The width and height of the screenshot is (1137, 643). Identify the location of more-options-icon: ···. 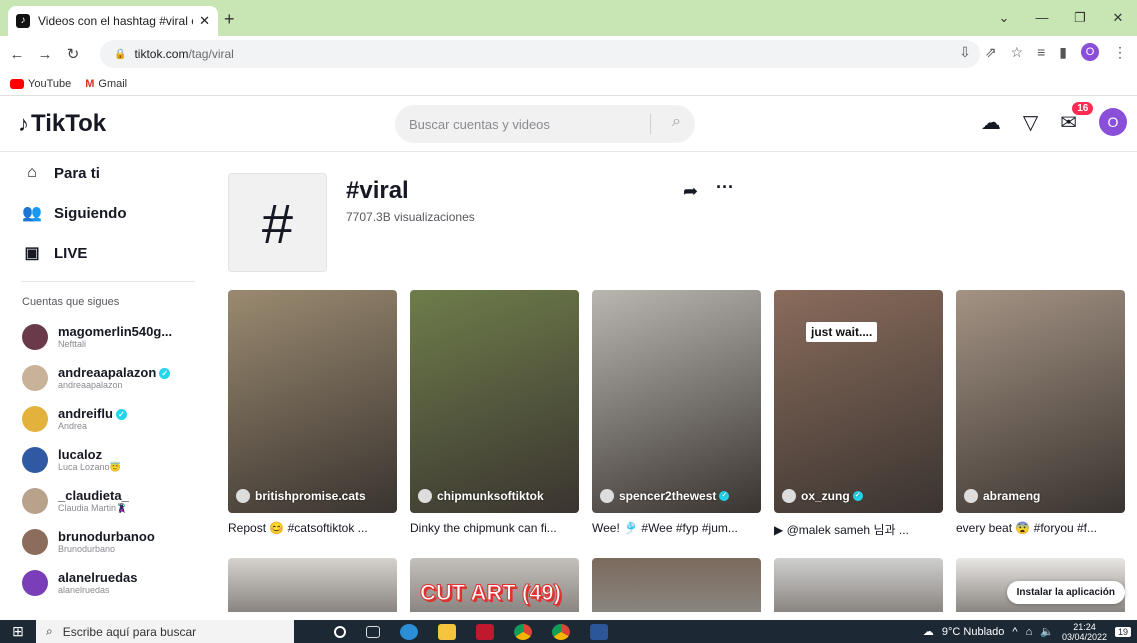
(725, 187).